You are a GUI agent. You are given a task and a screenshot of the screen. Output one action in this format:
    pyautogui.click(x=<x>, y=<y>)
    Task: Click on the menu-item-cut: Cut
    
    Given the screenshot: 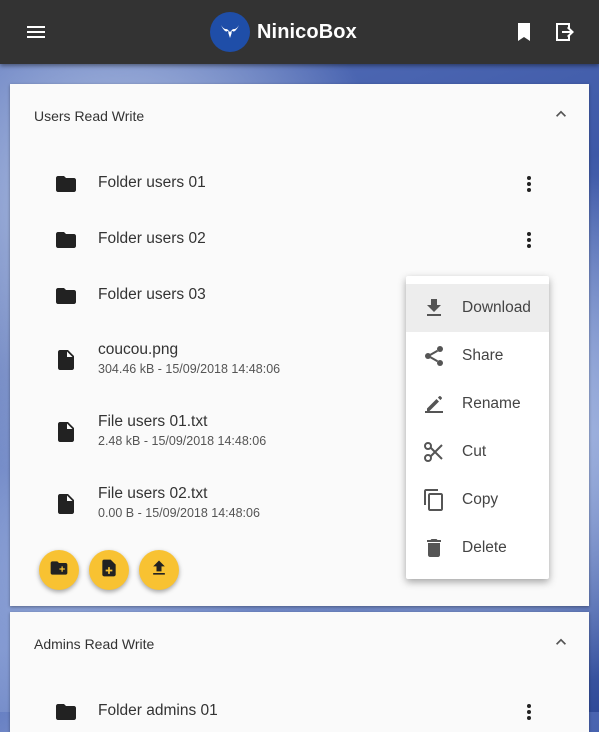 What is the action you would take?
    pyautogui.click(x=477, y=452)
    